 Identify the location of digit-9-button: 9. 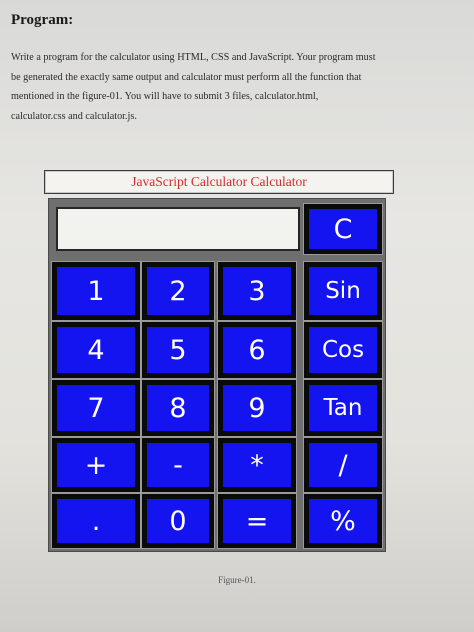
(257, 408).